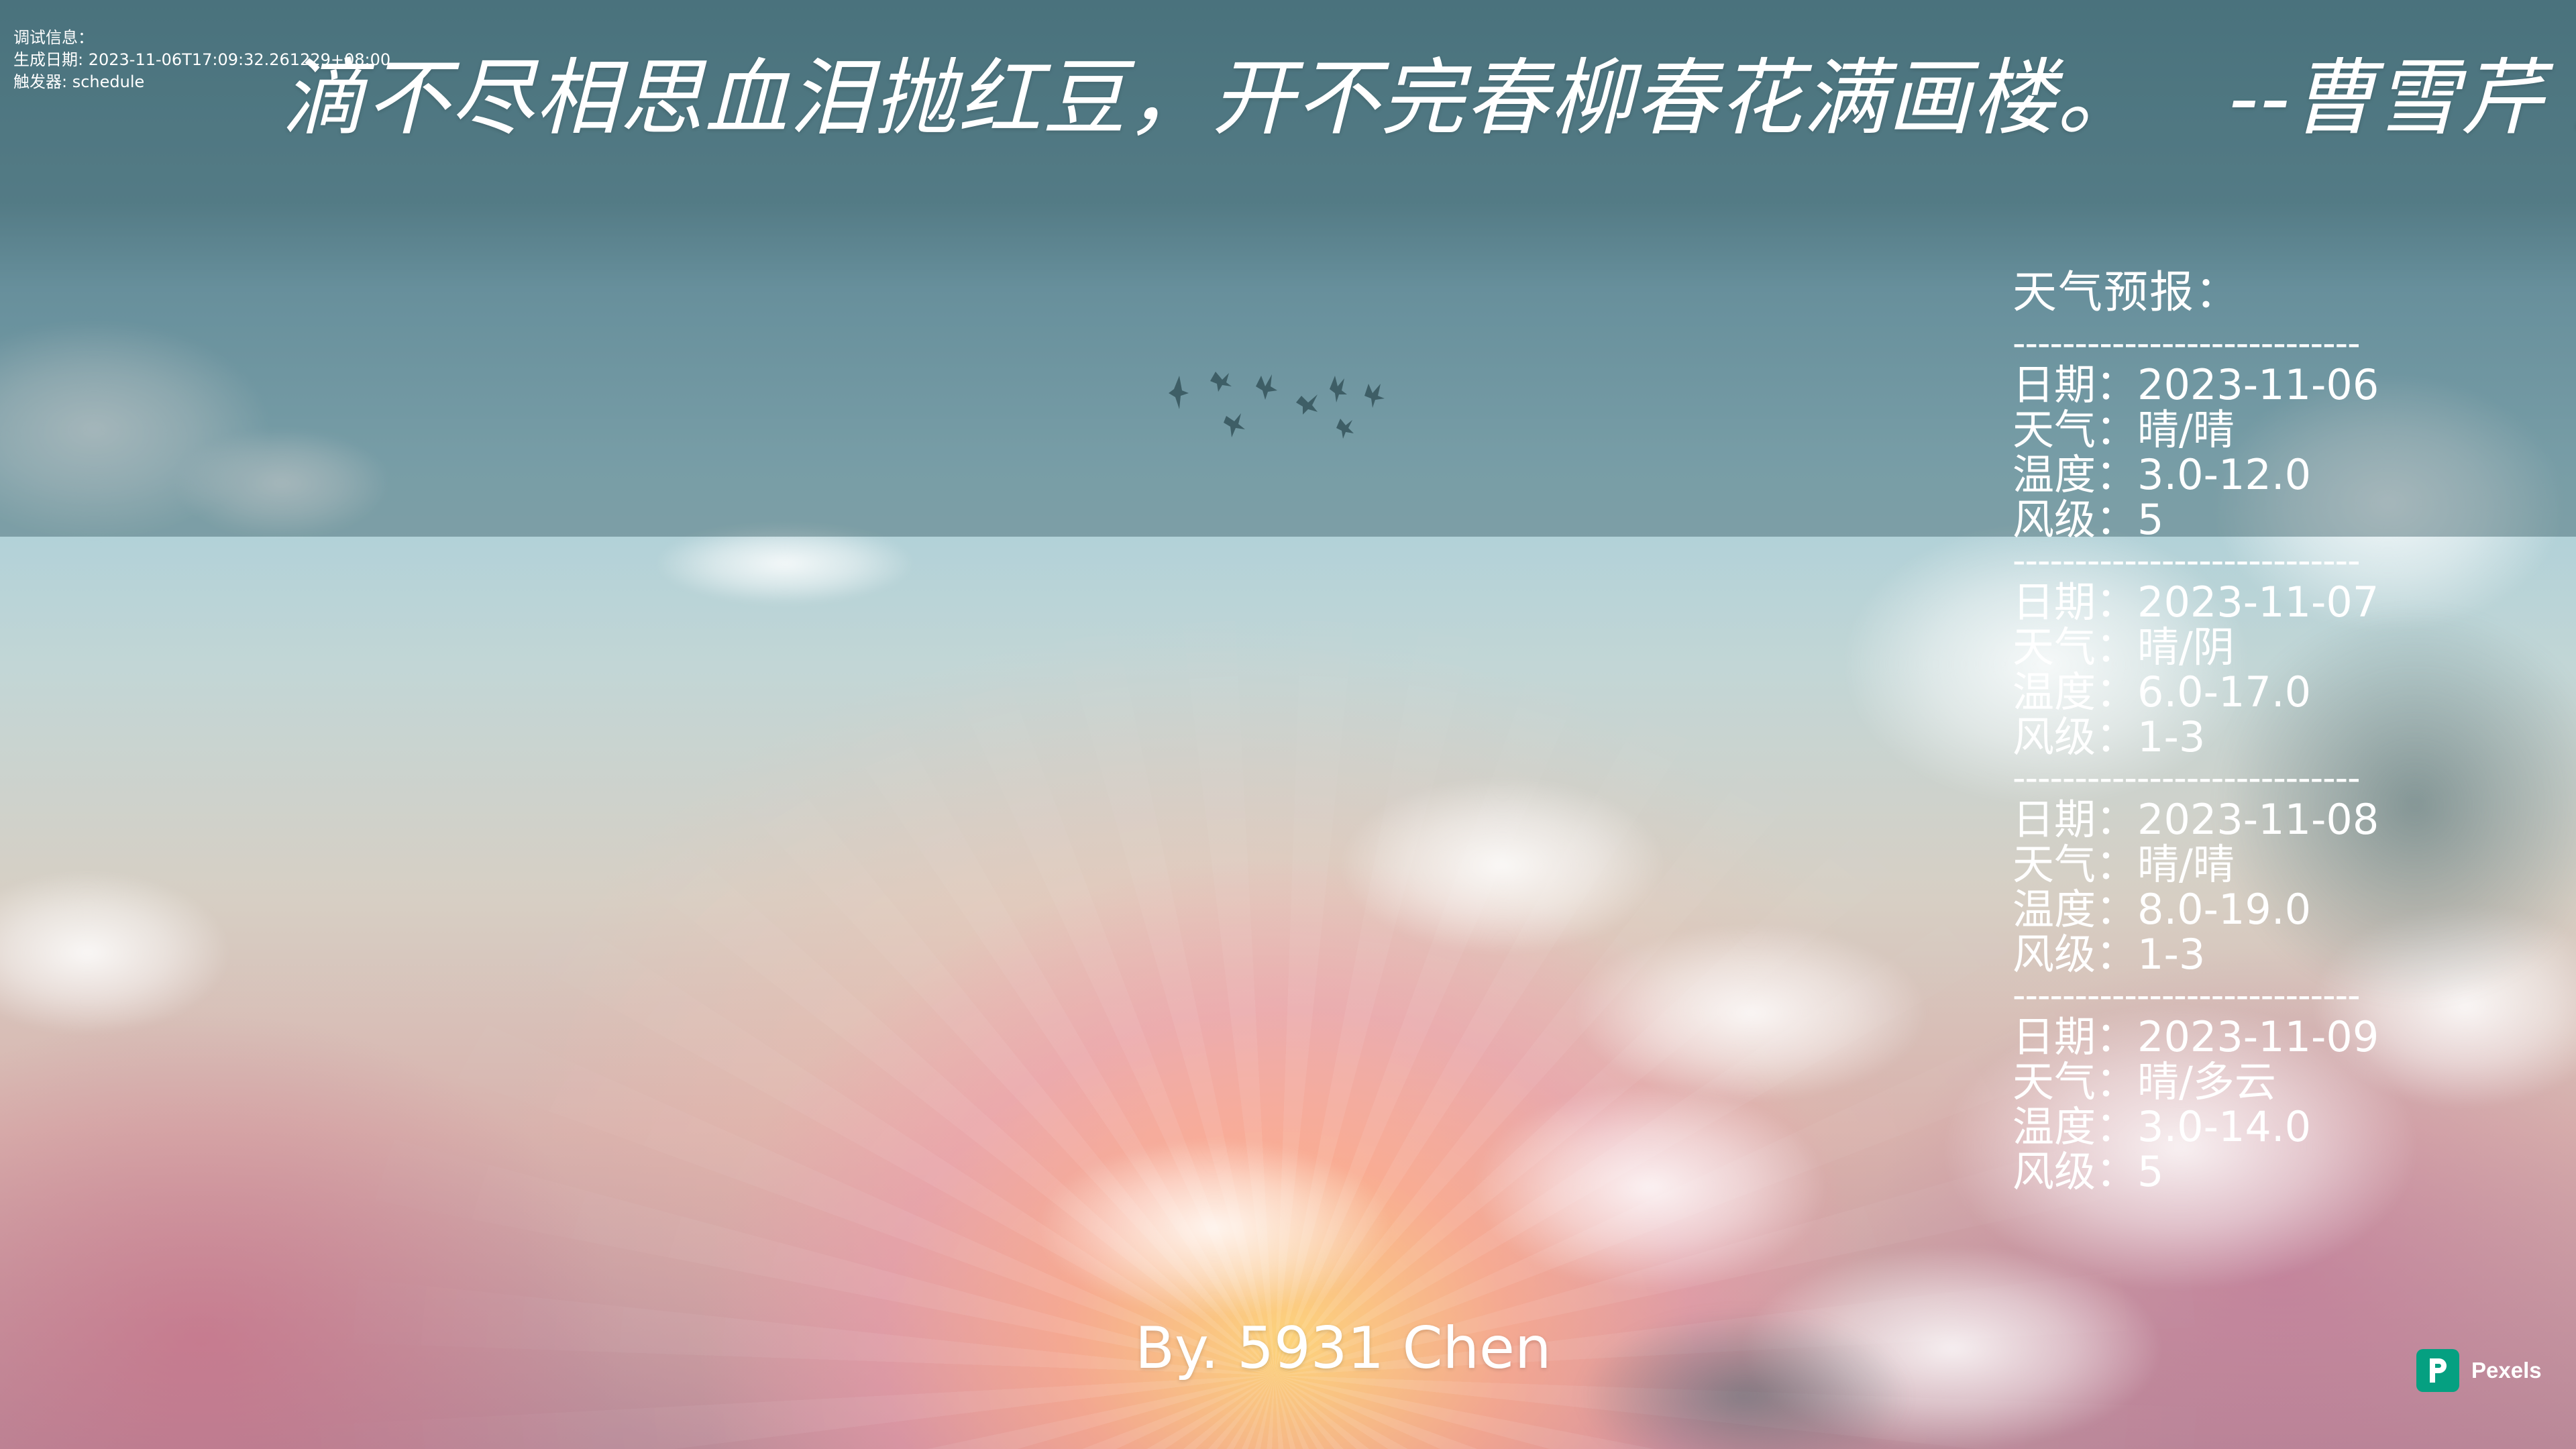 The image size is (2576, 1449). What do you see at coordinates (2126, 292) in the screenshot?
I see `weather-title: 天气预报：` at bounding box center [2126, 292].